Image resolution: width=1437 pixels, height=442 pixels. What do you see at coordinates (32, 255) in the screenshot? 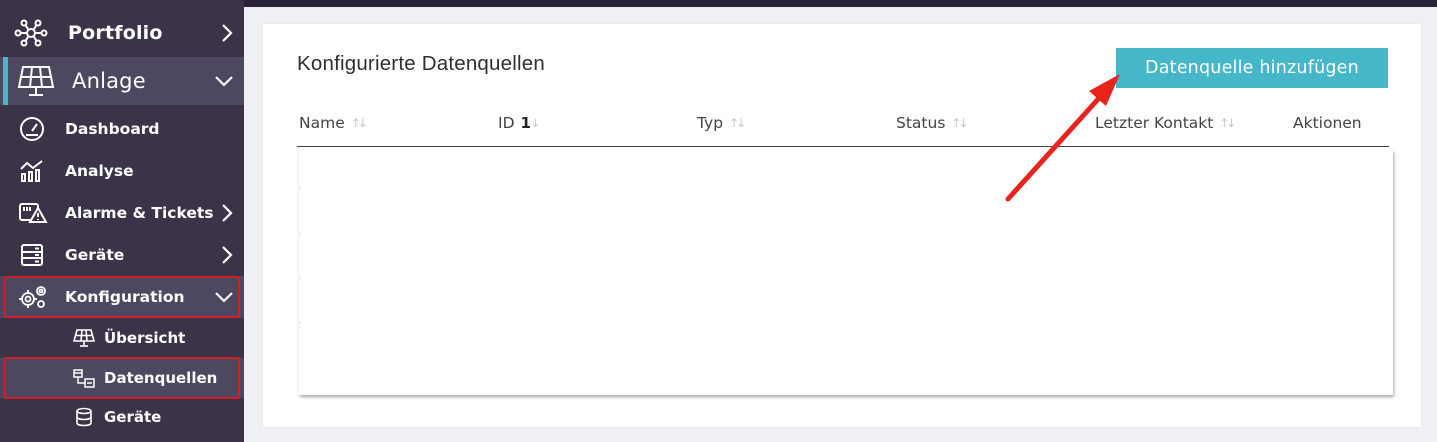
I see `server-icon` at bounding box center [32, 255].